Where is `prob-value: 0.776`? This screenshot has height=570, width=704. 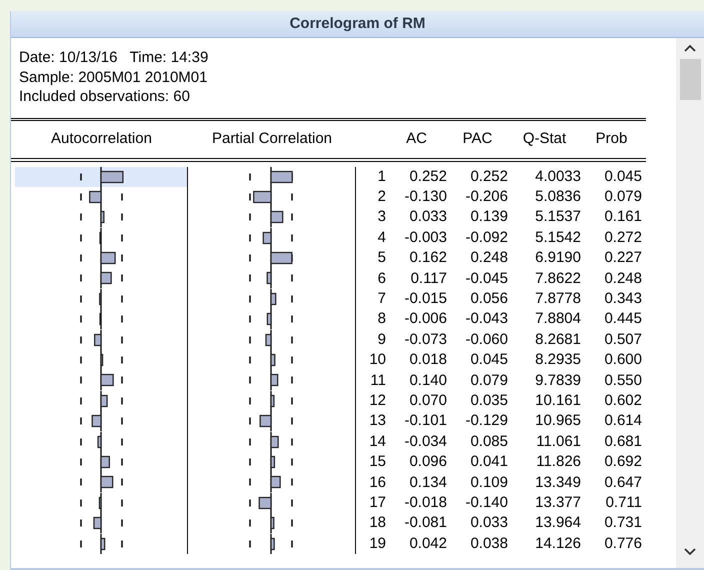 prob-value: 0.776 is located at coordinates (623, 543).